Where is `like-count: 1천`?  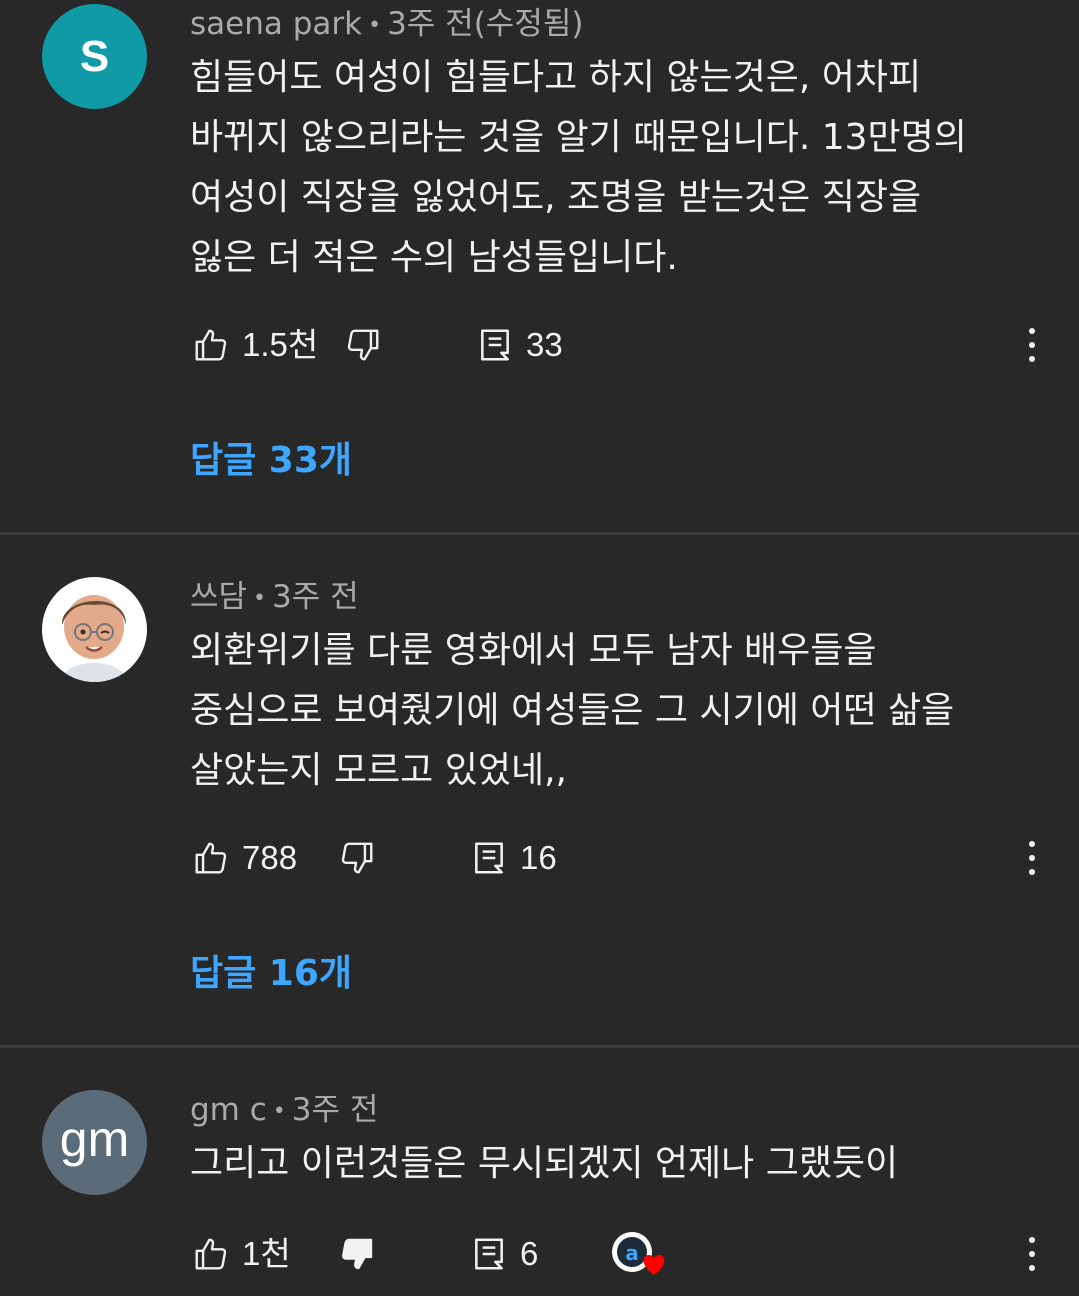
like-count: 1천 is located at coordinates (266, 1253).